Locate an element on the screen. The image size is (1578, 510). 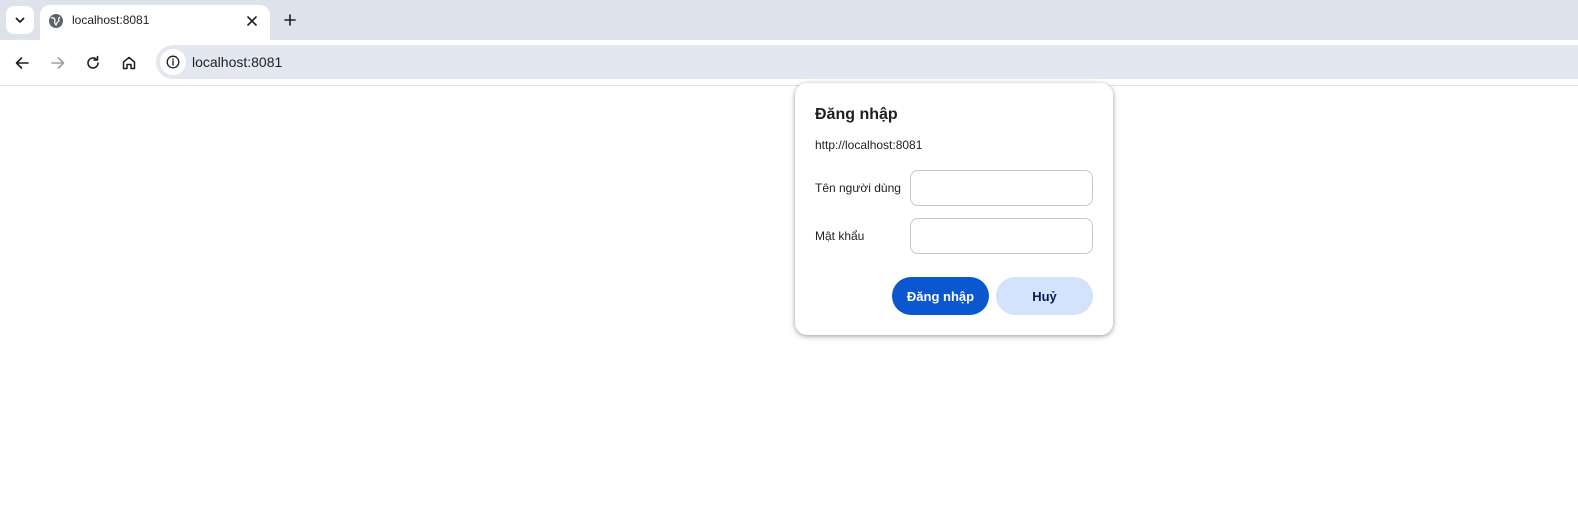
password-label: Mật khẩu is located at coordinates (840, 236).